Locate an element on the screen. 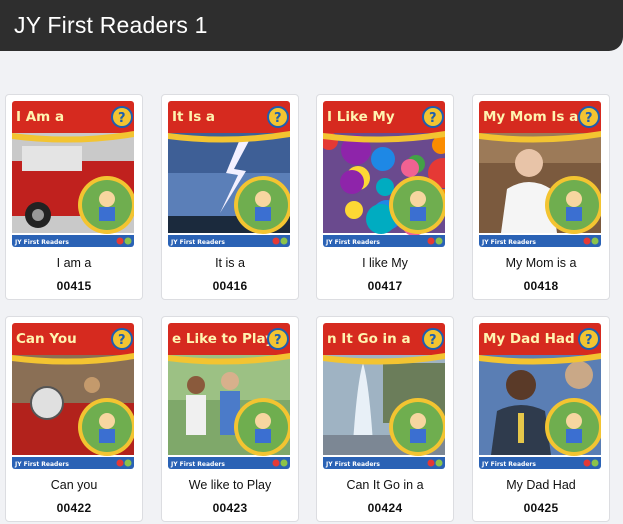 The image size is (623, 524). cover-title: My Mom Is a is located at coordinates (530, 117).